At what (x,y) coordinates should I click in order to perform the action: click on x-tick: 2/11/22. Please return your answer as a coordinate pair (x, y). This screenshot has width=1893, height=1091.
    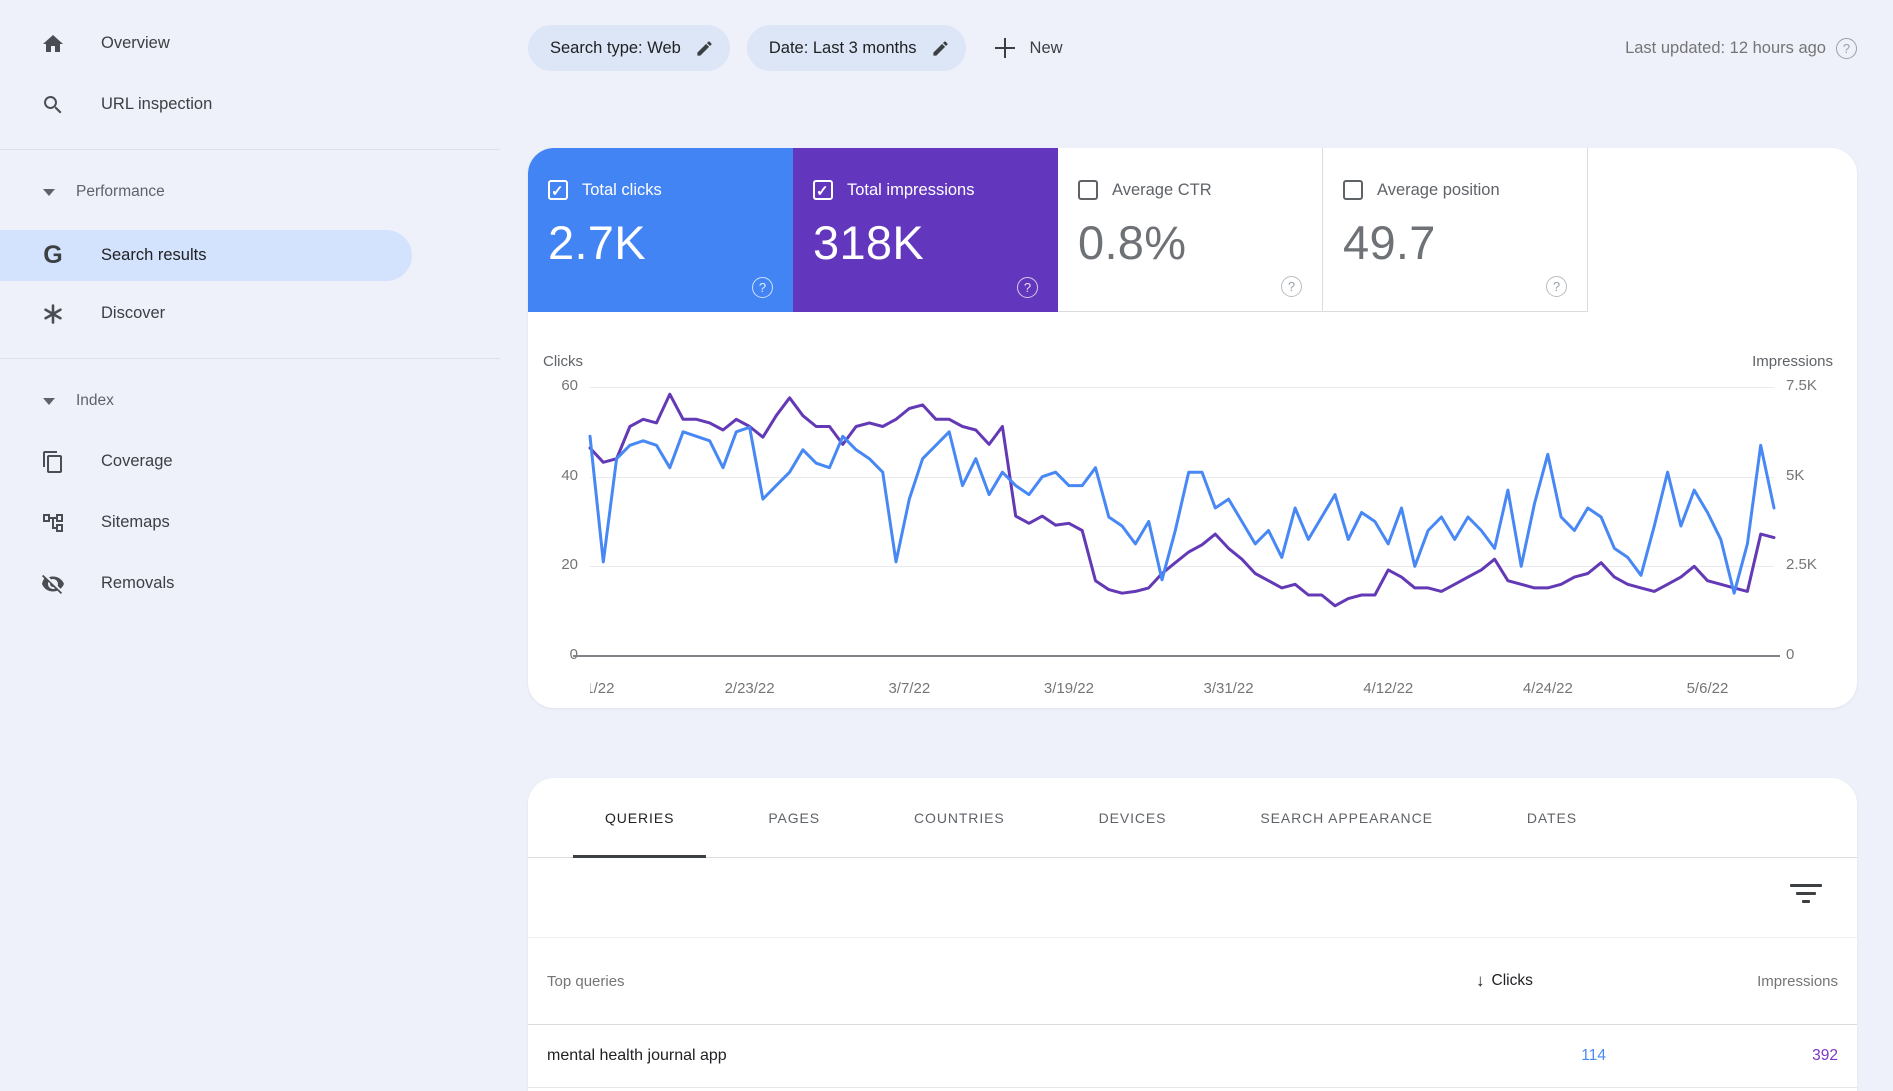
    Looking at the image, I should click on (602, 687).